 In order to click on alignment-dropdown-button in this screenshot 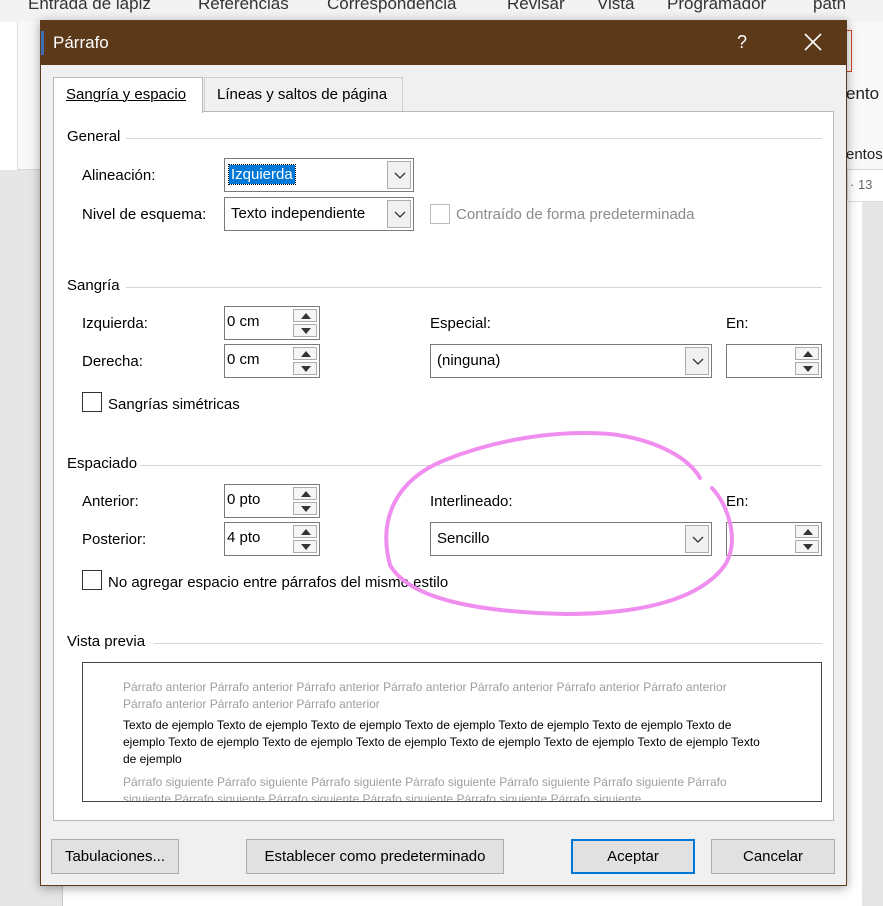, I will do `click(399, 175)`.